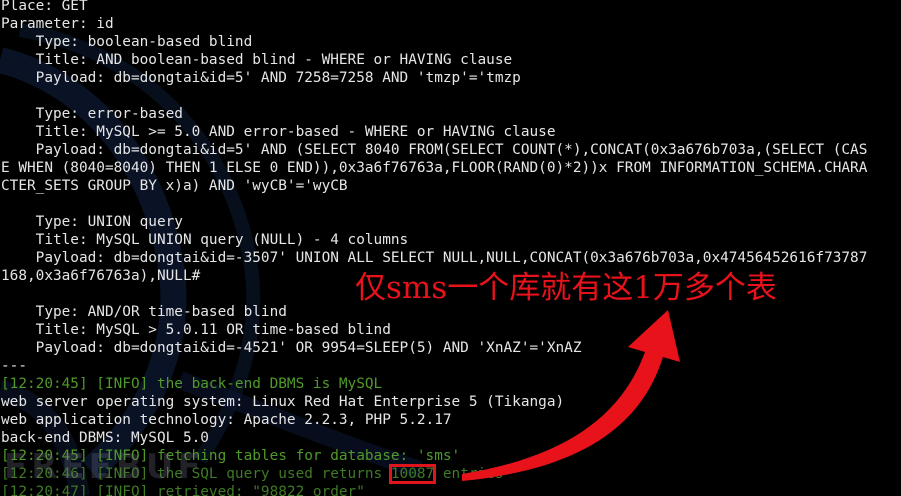 The width and height of the screenshot is (901, 496). Describe the element at coordinates (434, 42) in the screenshot. I see `terminal-line: Type: boolean-based blind` at that location.